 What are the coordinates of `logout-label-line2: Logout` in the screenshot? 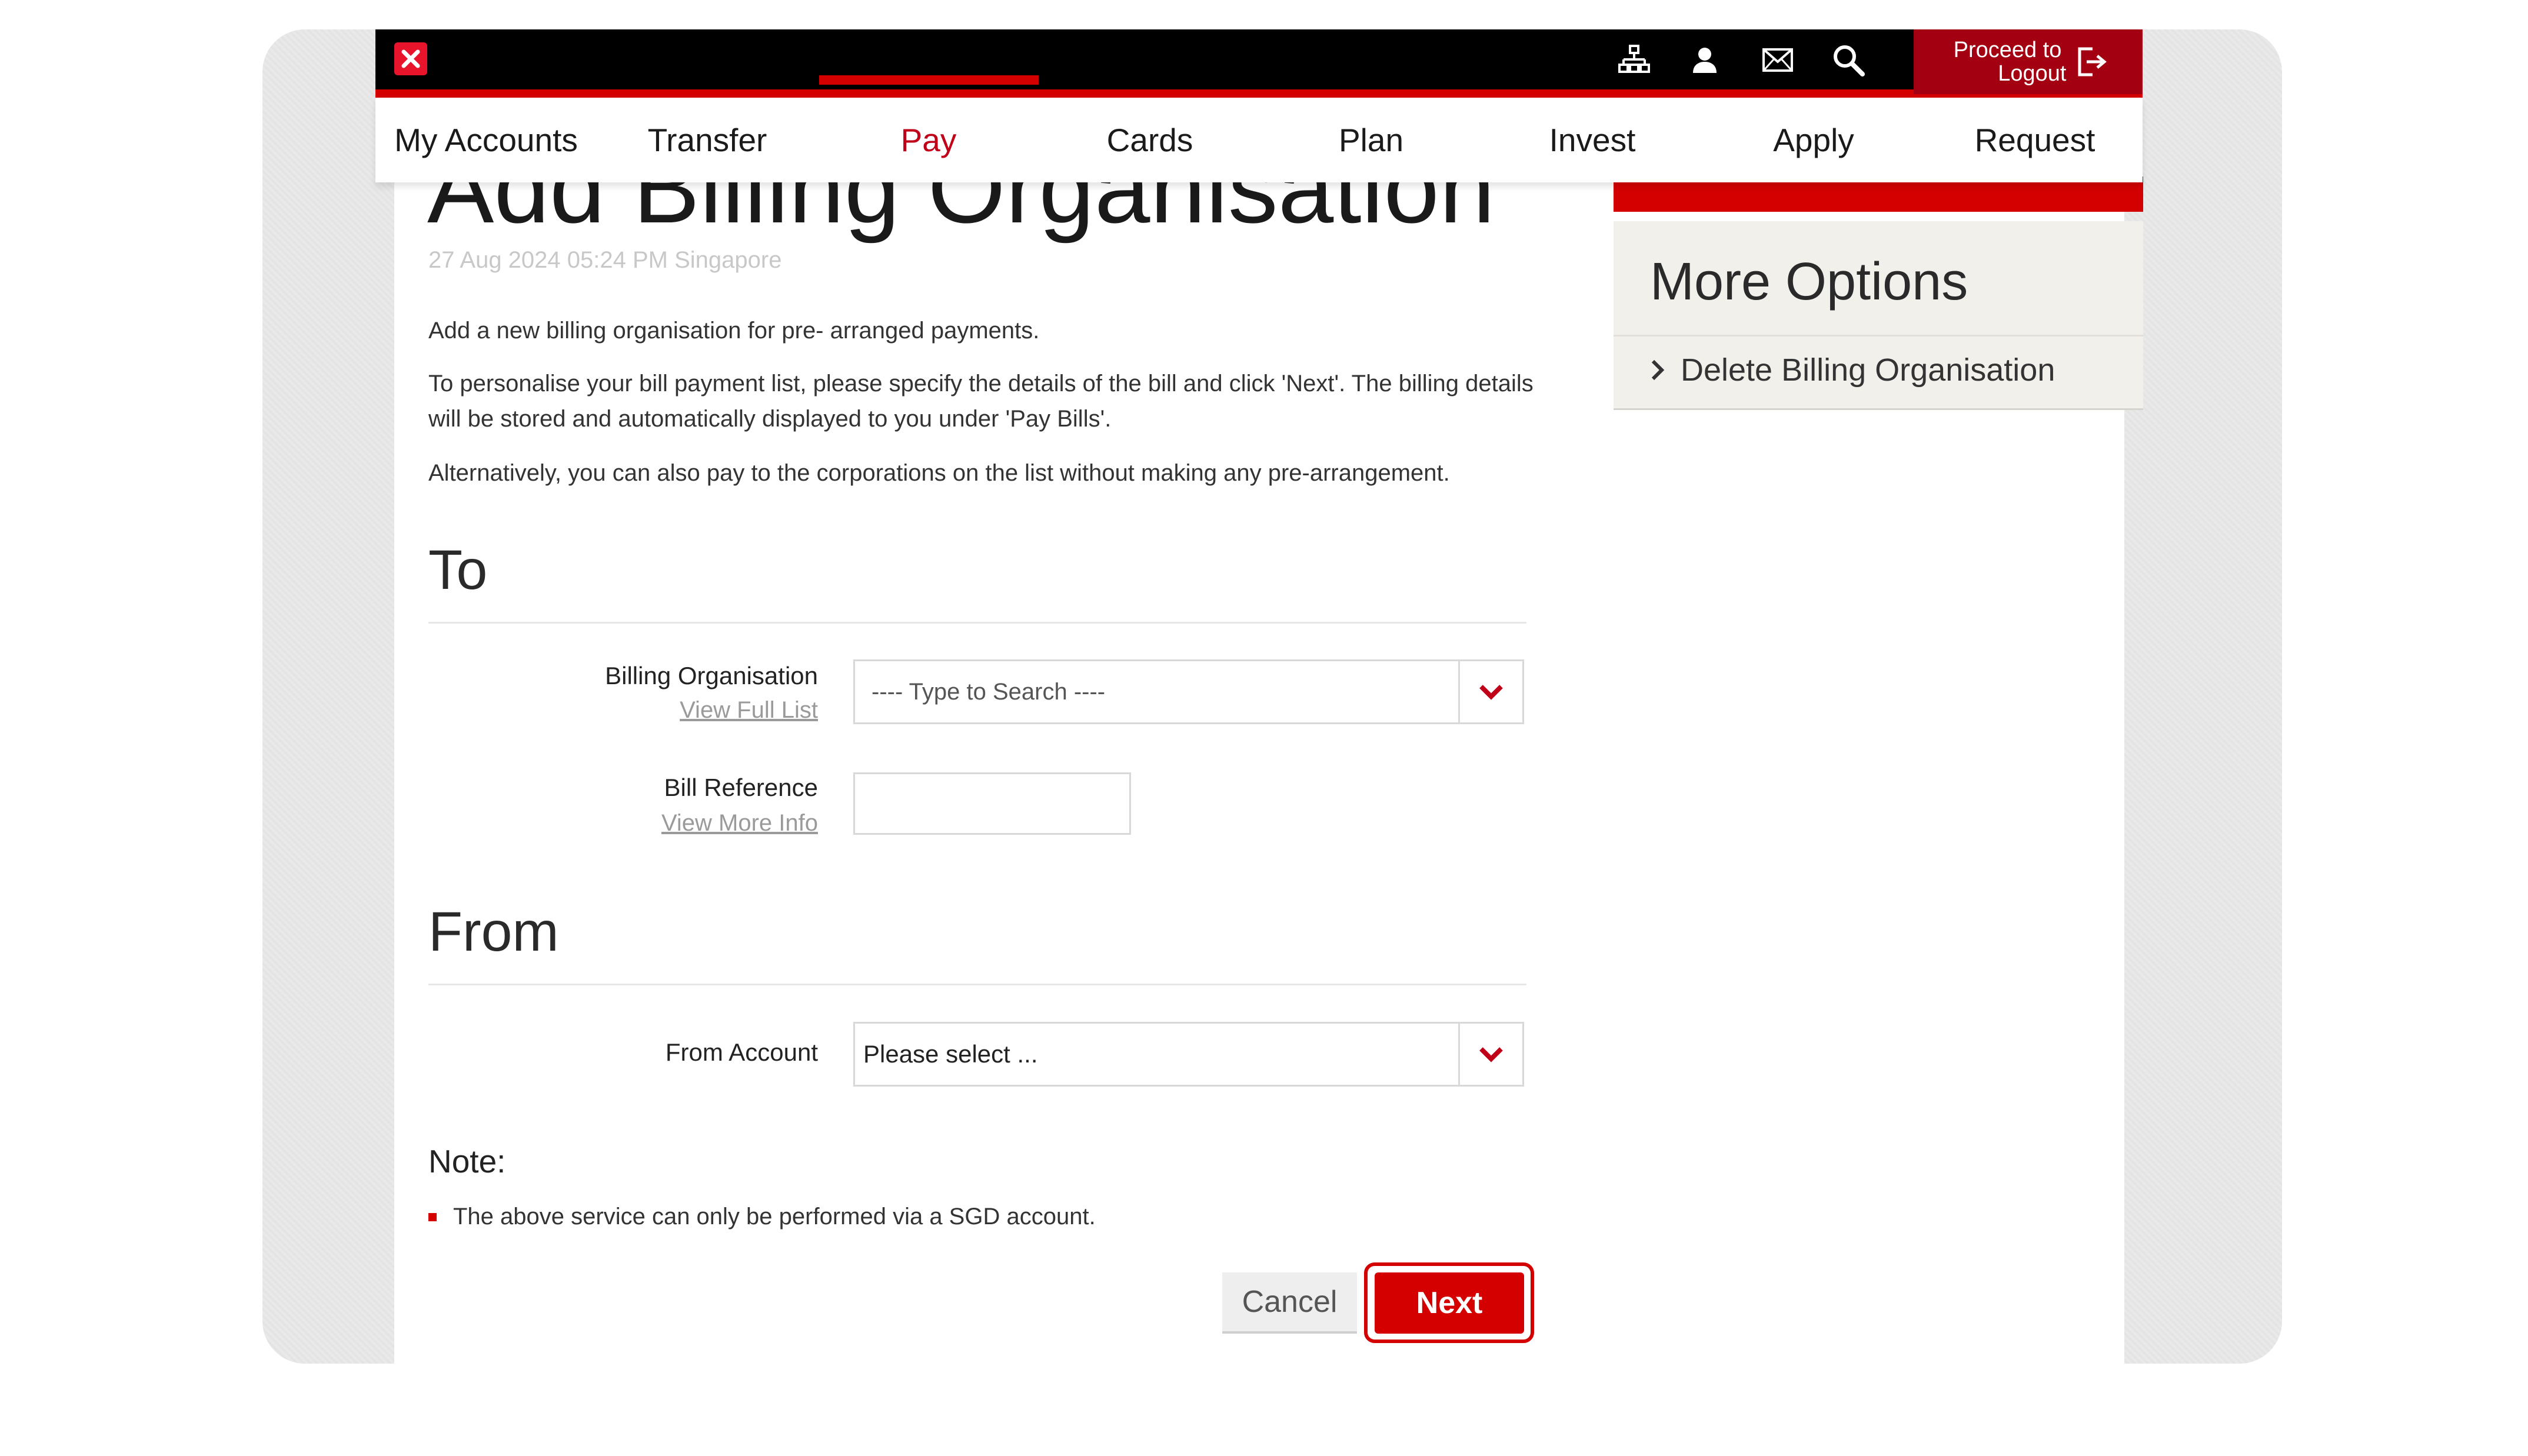 It's located at (2032, 73).